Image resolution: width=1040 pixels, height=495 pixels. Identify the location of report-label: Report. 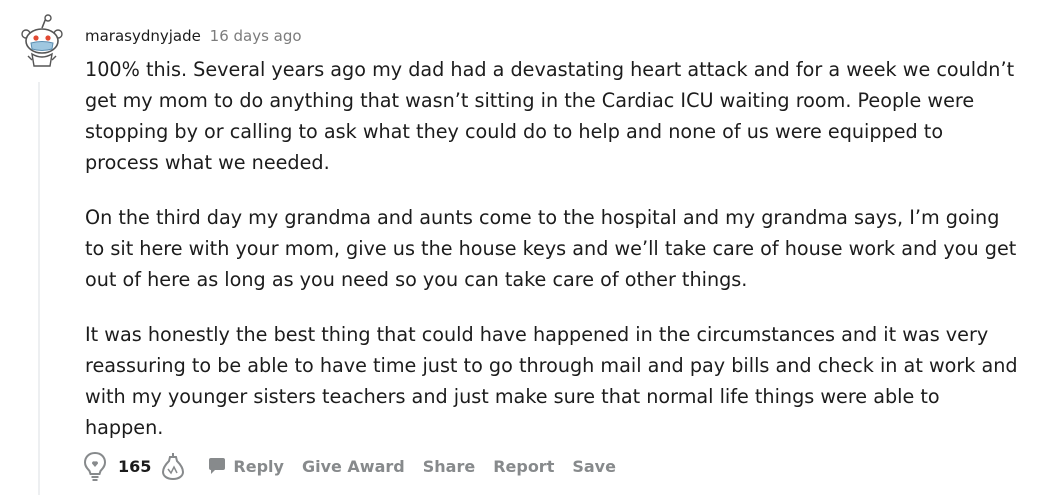
(524, 466).